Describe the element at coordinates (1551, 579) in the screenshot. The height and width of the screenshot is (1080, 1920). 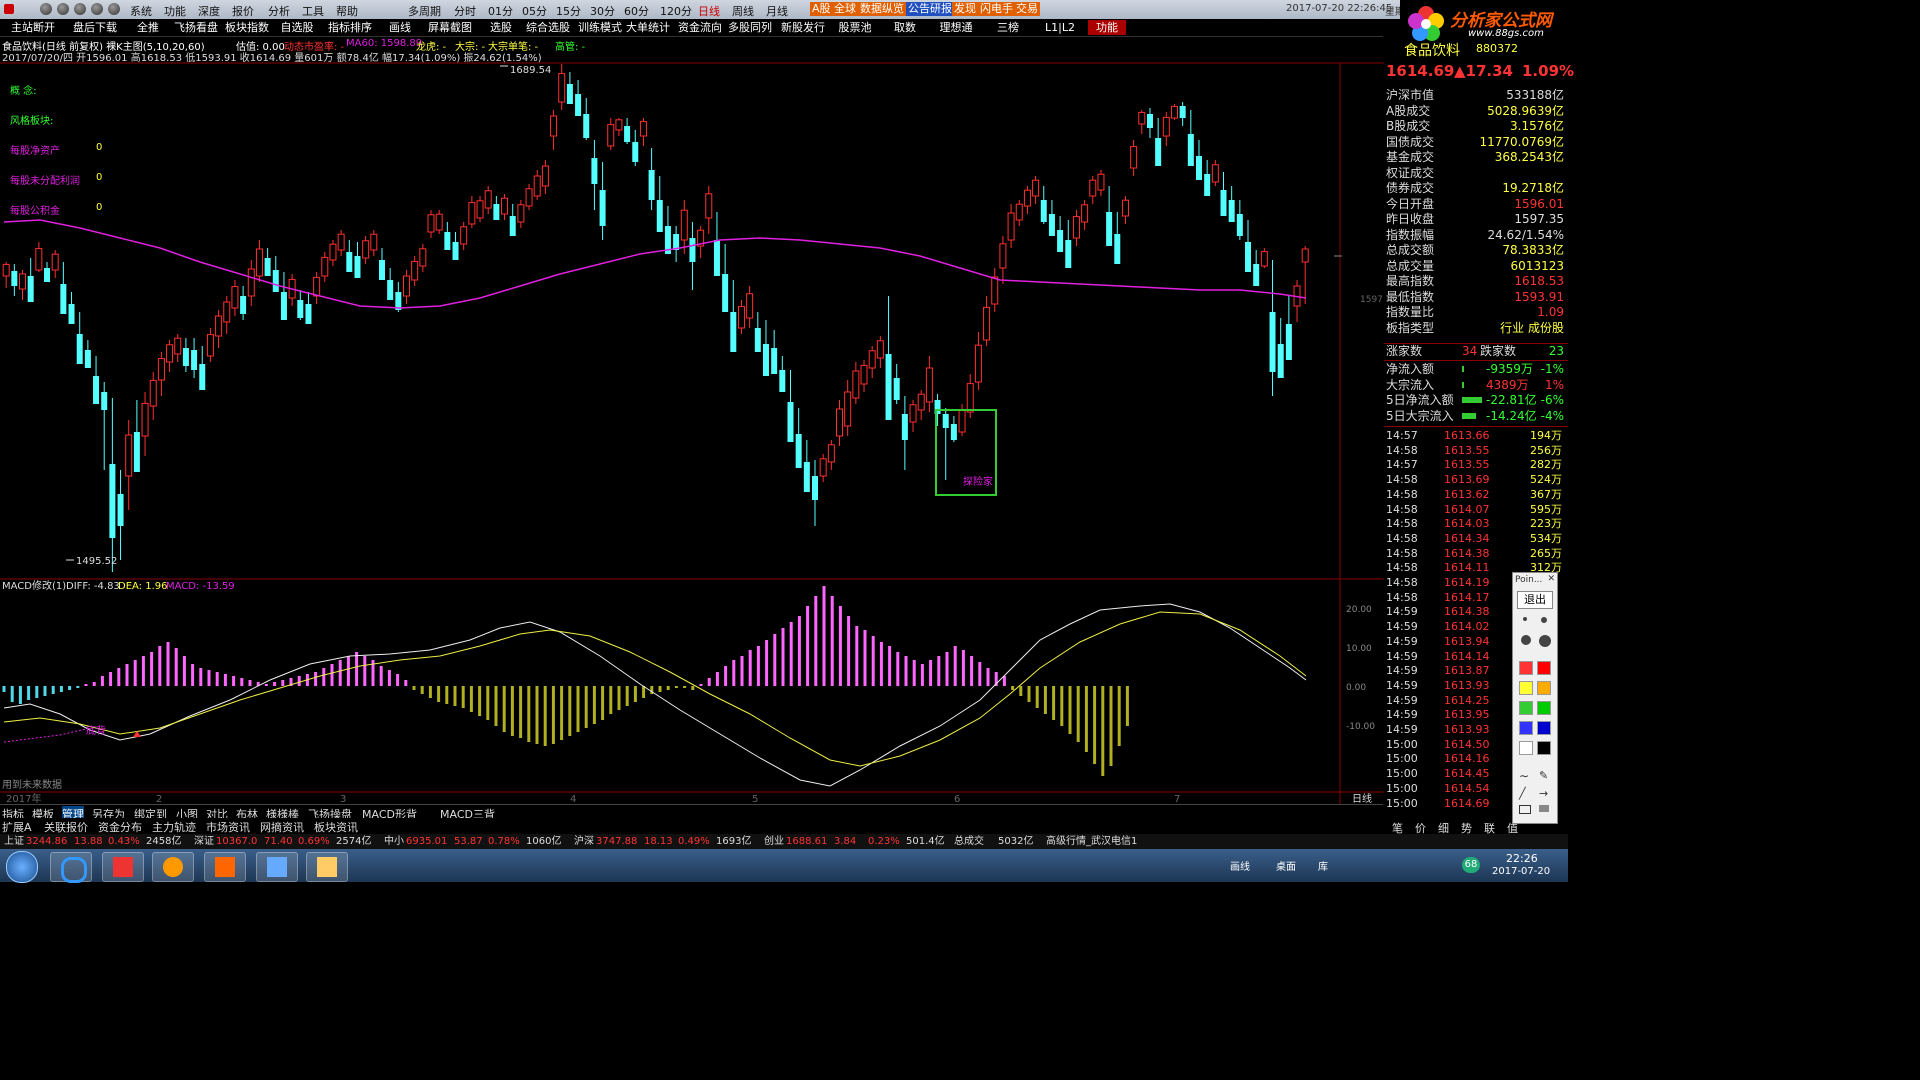
I see `toolbox-close-icon: ✕` at that location.